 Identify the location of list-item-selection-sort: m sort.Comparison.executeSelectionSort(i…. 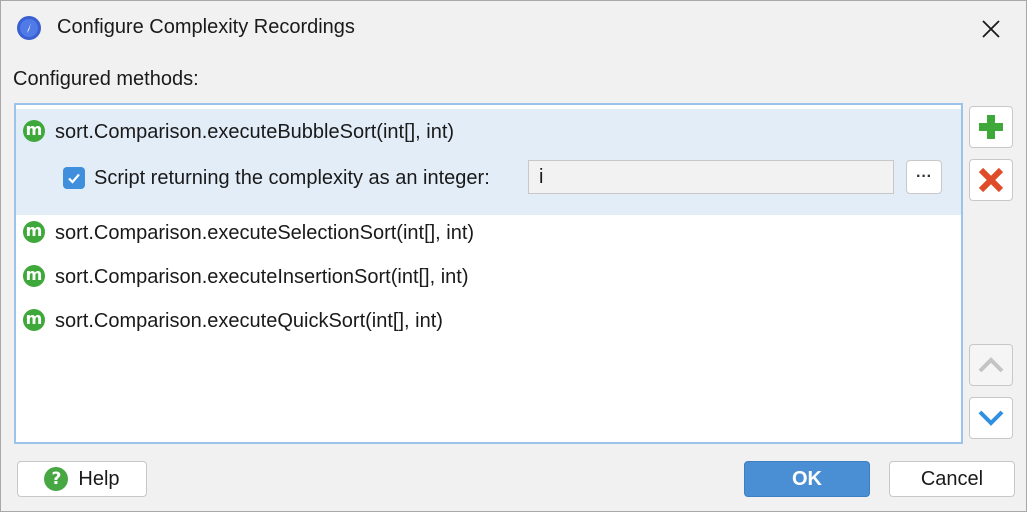
(488, 232).